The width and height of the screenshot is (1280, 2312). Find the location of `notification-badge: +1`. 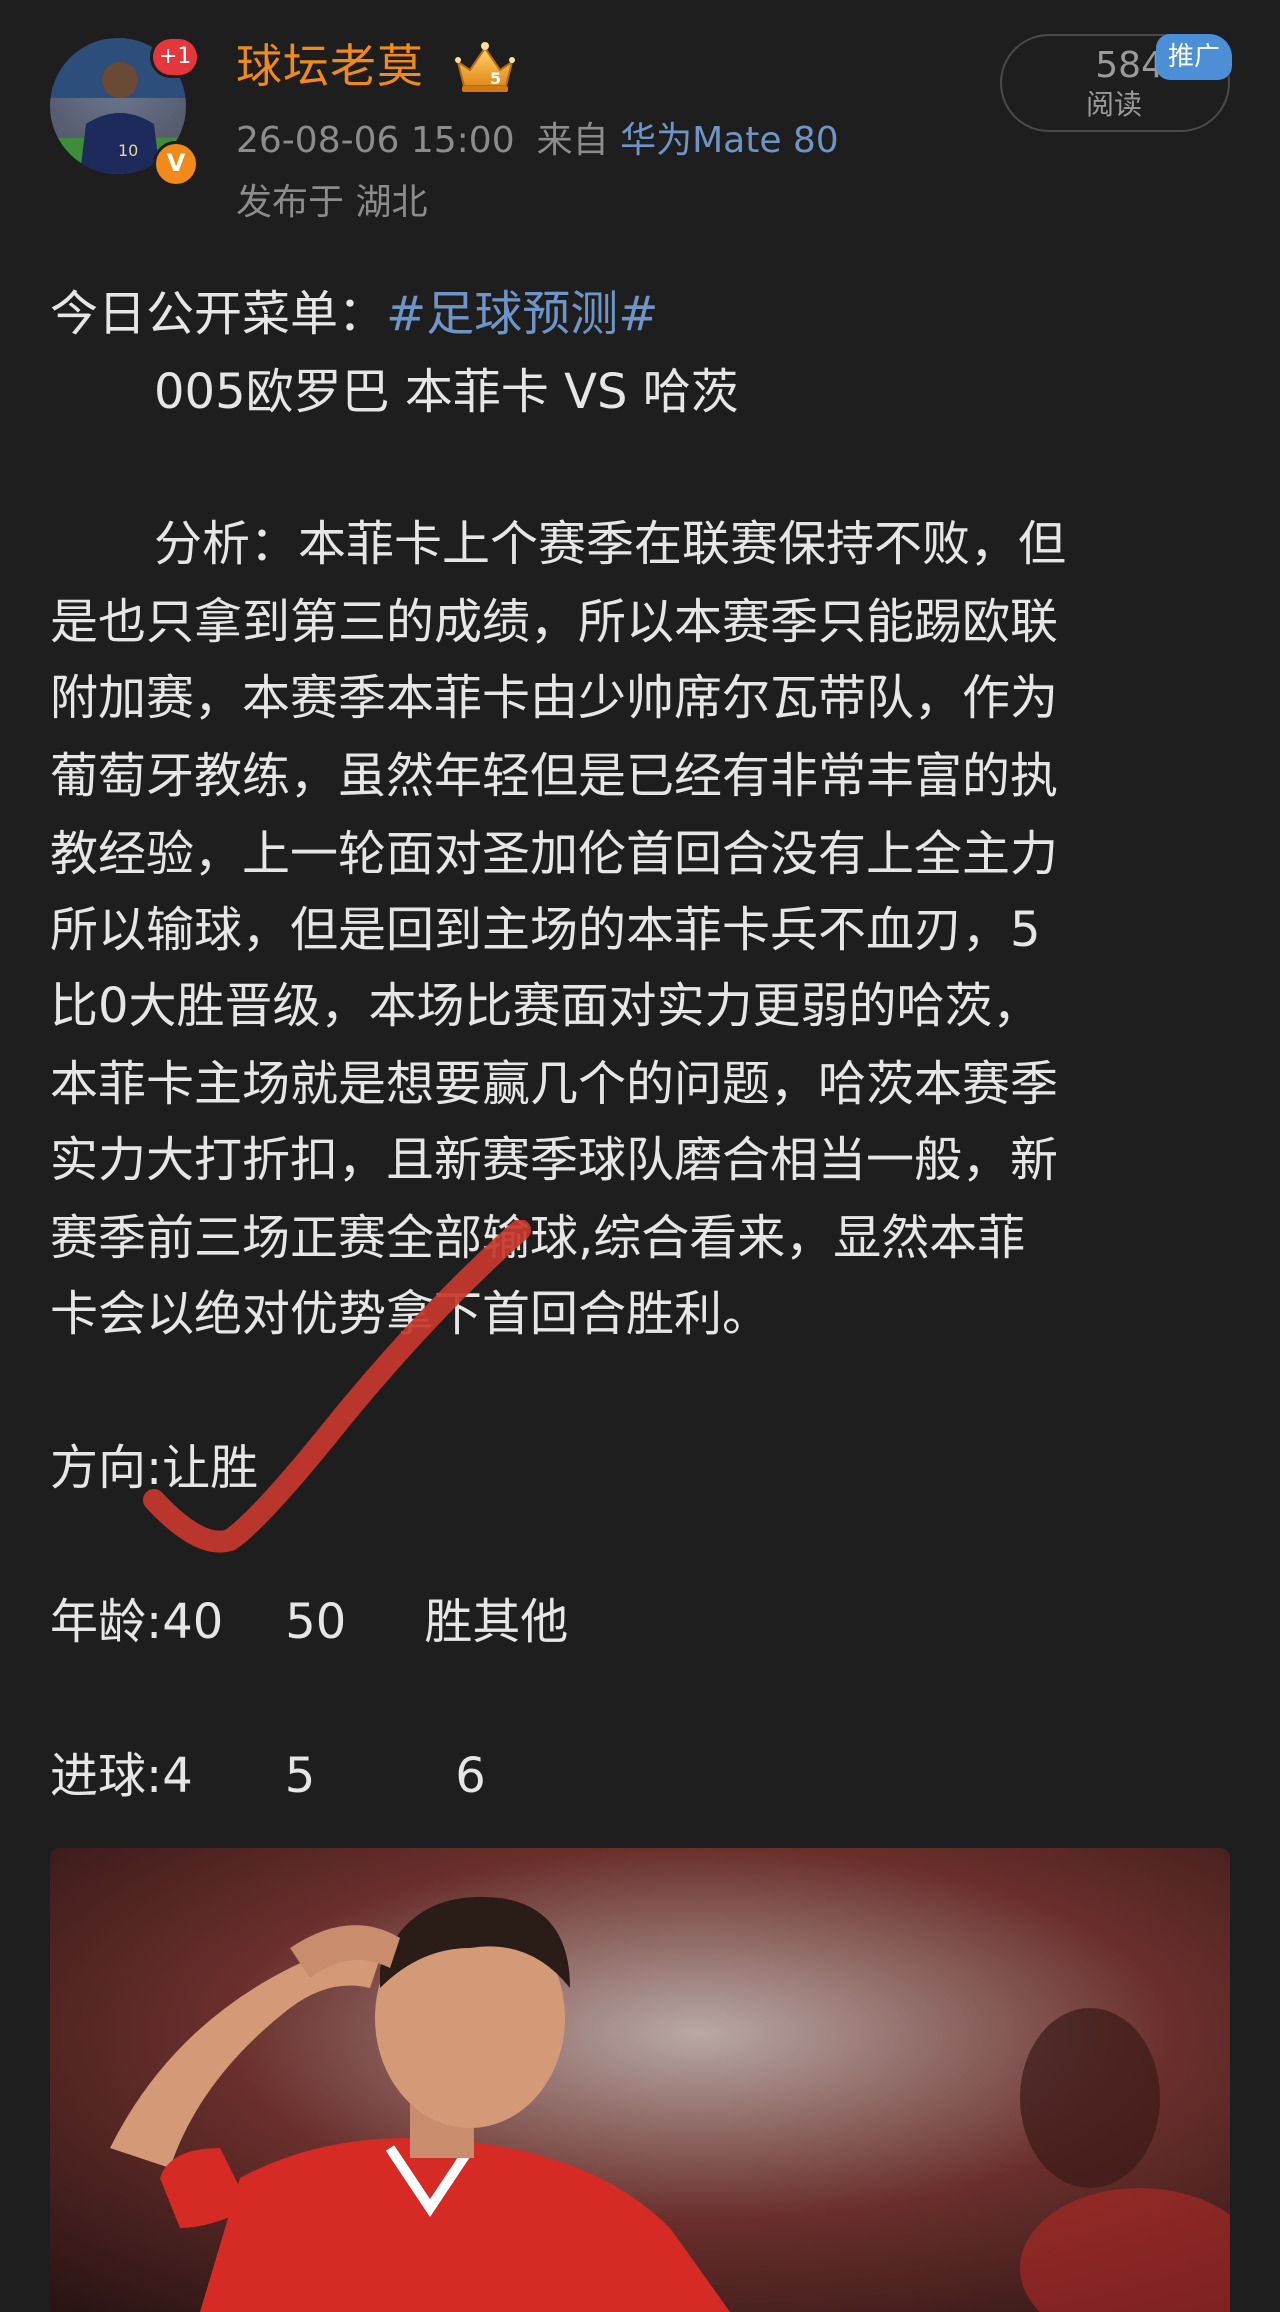

notification-badge: +1 is located at coordinates (175, 57).